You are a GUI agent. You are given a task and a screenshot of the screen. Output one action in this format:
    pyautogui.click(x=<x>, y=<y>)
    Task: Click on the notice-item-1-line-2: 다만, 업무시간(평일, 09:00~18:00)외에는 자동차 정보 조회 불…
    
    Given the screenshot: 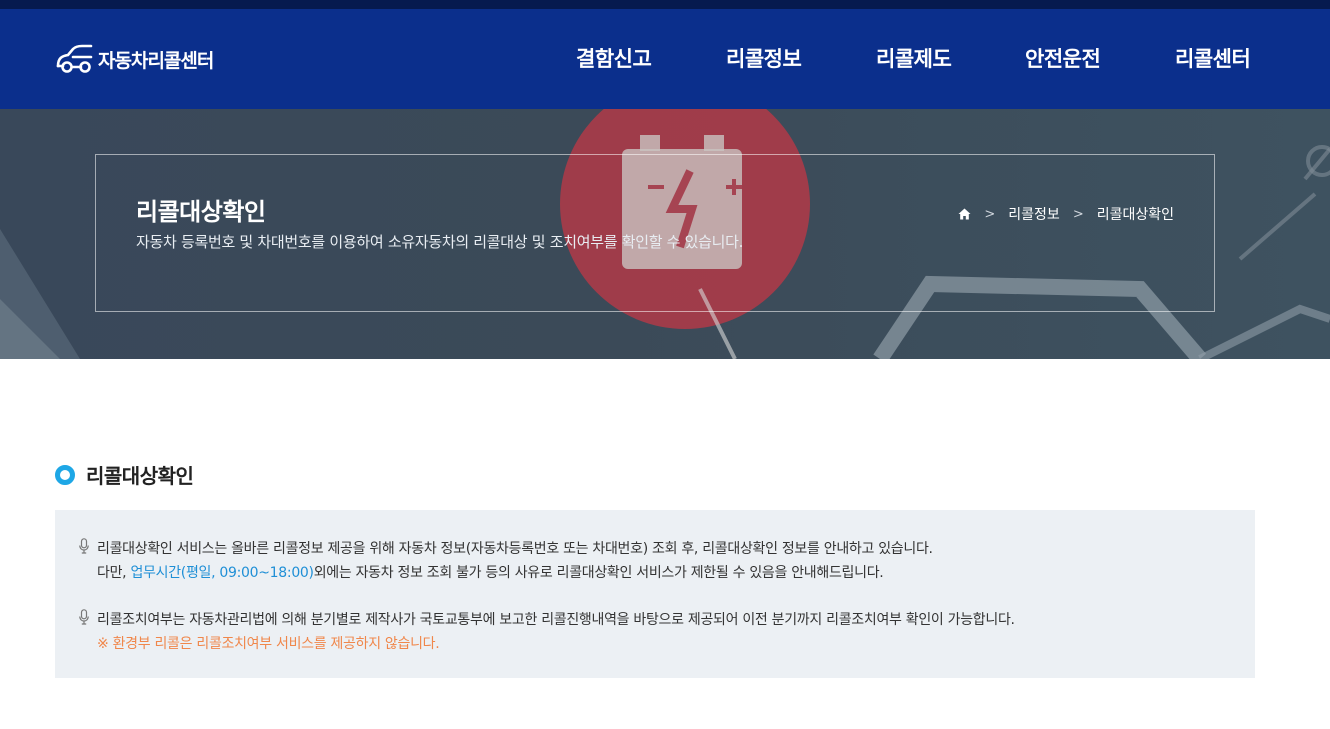 What is the action you would take?
    pyautogui.click(x=490, y=572)
    